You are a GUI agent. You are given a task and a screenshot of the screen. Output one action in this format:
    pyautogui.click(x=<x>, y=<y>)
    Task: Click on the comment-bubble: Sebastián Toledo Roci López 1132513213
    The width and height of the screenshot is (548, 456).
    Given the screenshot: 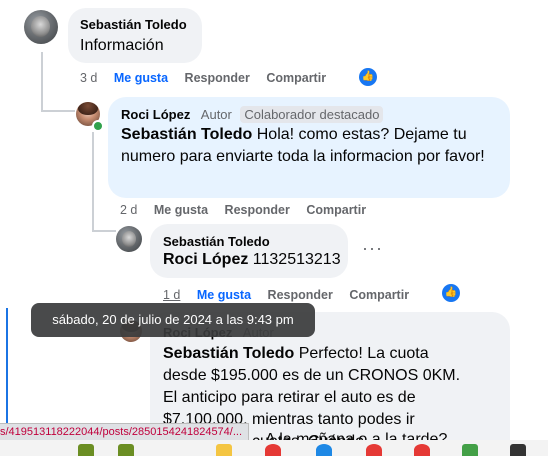 What is the action you would take?
    pyautogui.click(x=249, y=251)
    